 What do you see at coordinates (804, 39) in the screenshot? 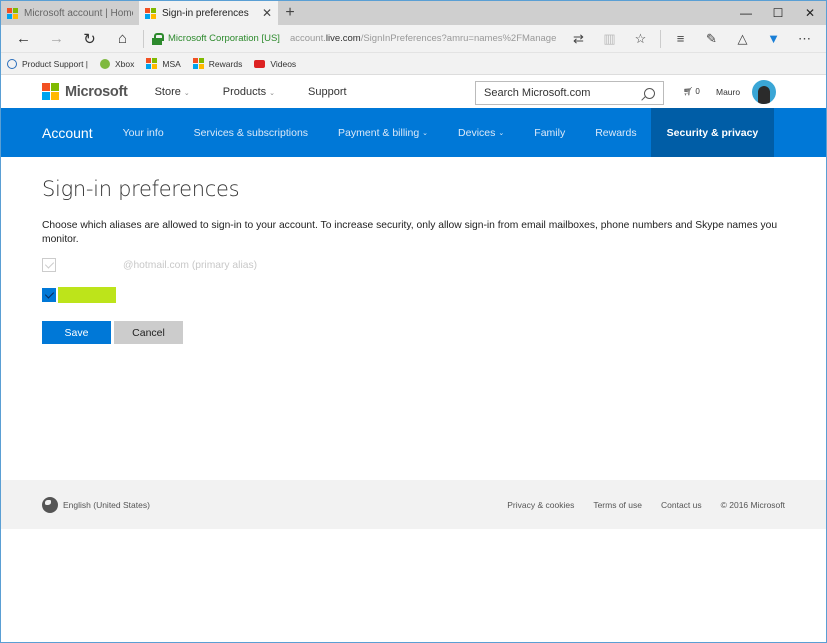
I see `more-icon: ⋯` at bounding box center [804, 39].